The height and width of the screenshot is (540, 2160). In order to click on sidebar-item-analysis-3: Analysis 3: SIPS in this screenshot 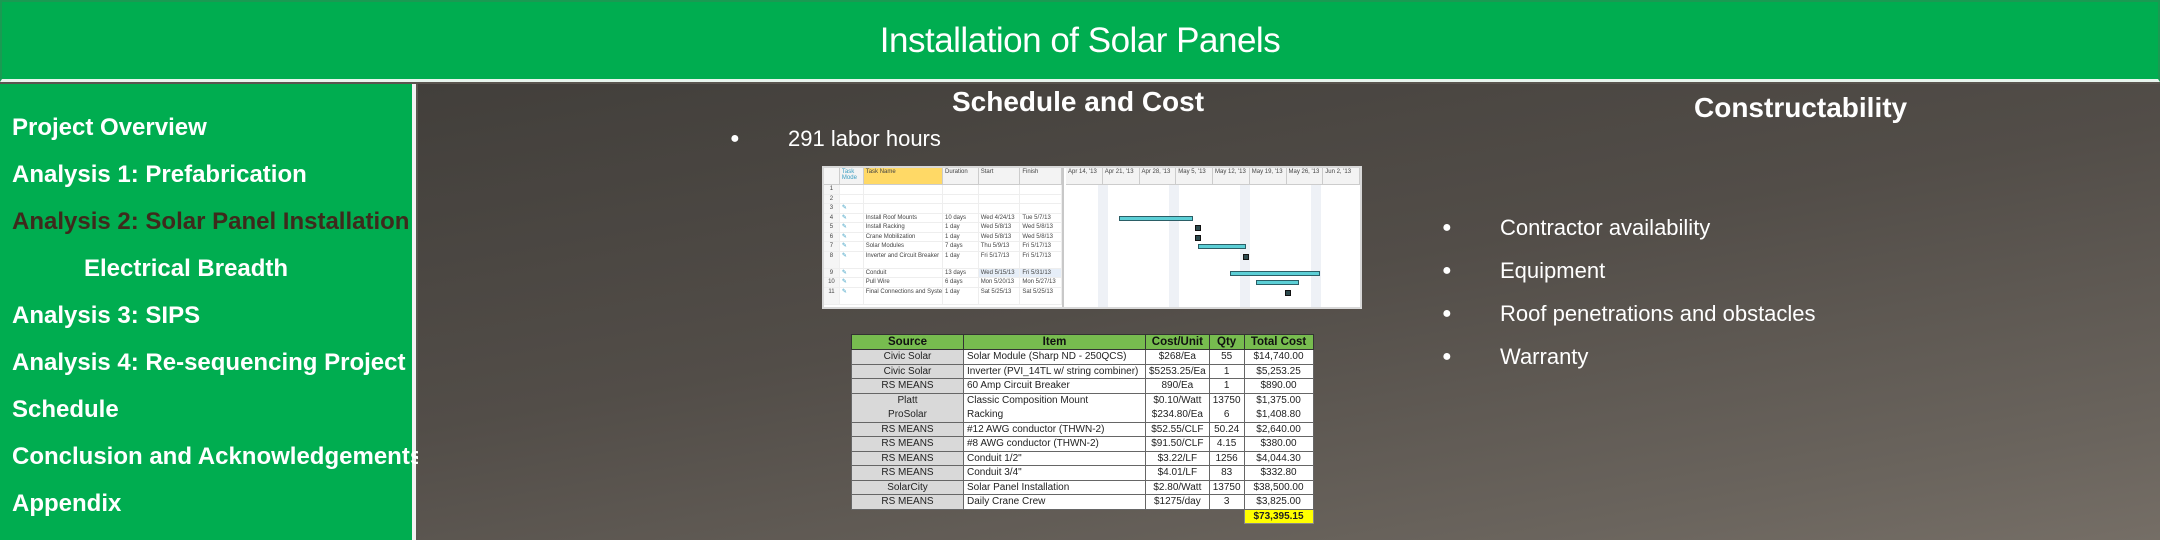, I will do `click(206, 315)`.